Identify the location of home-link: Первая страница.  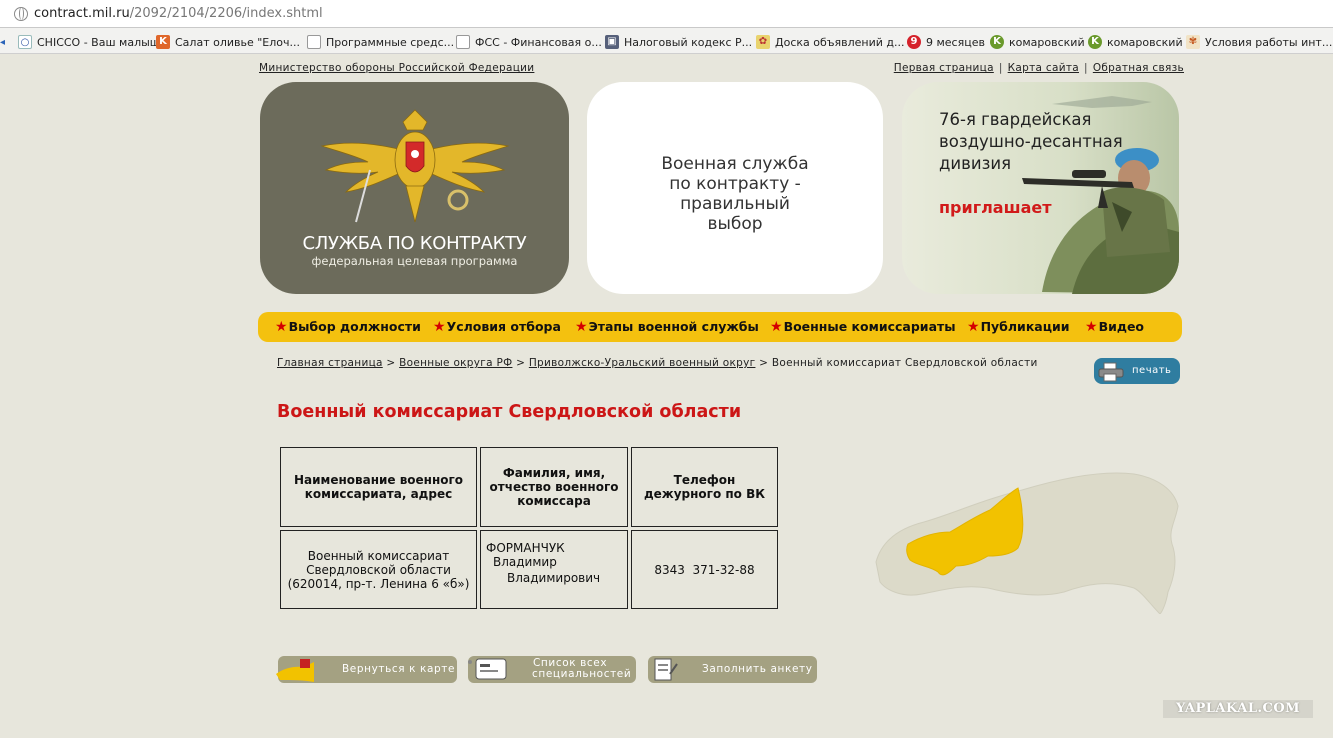
(944, 68).